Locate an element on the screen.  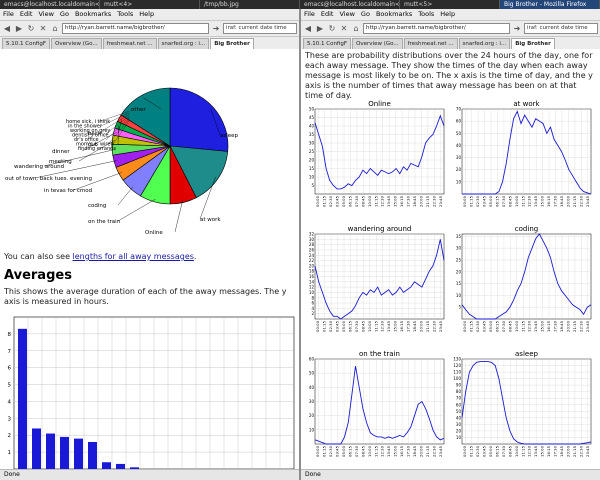
taskbar-item: emacs@localhost.localdomain<1> is located at coordinates (50, 4).